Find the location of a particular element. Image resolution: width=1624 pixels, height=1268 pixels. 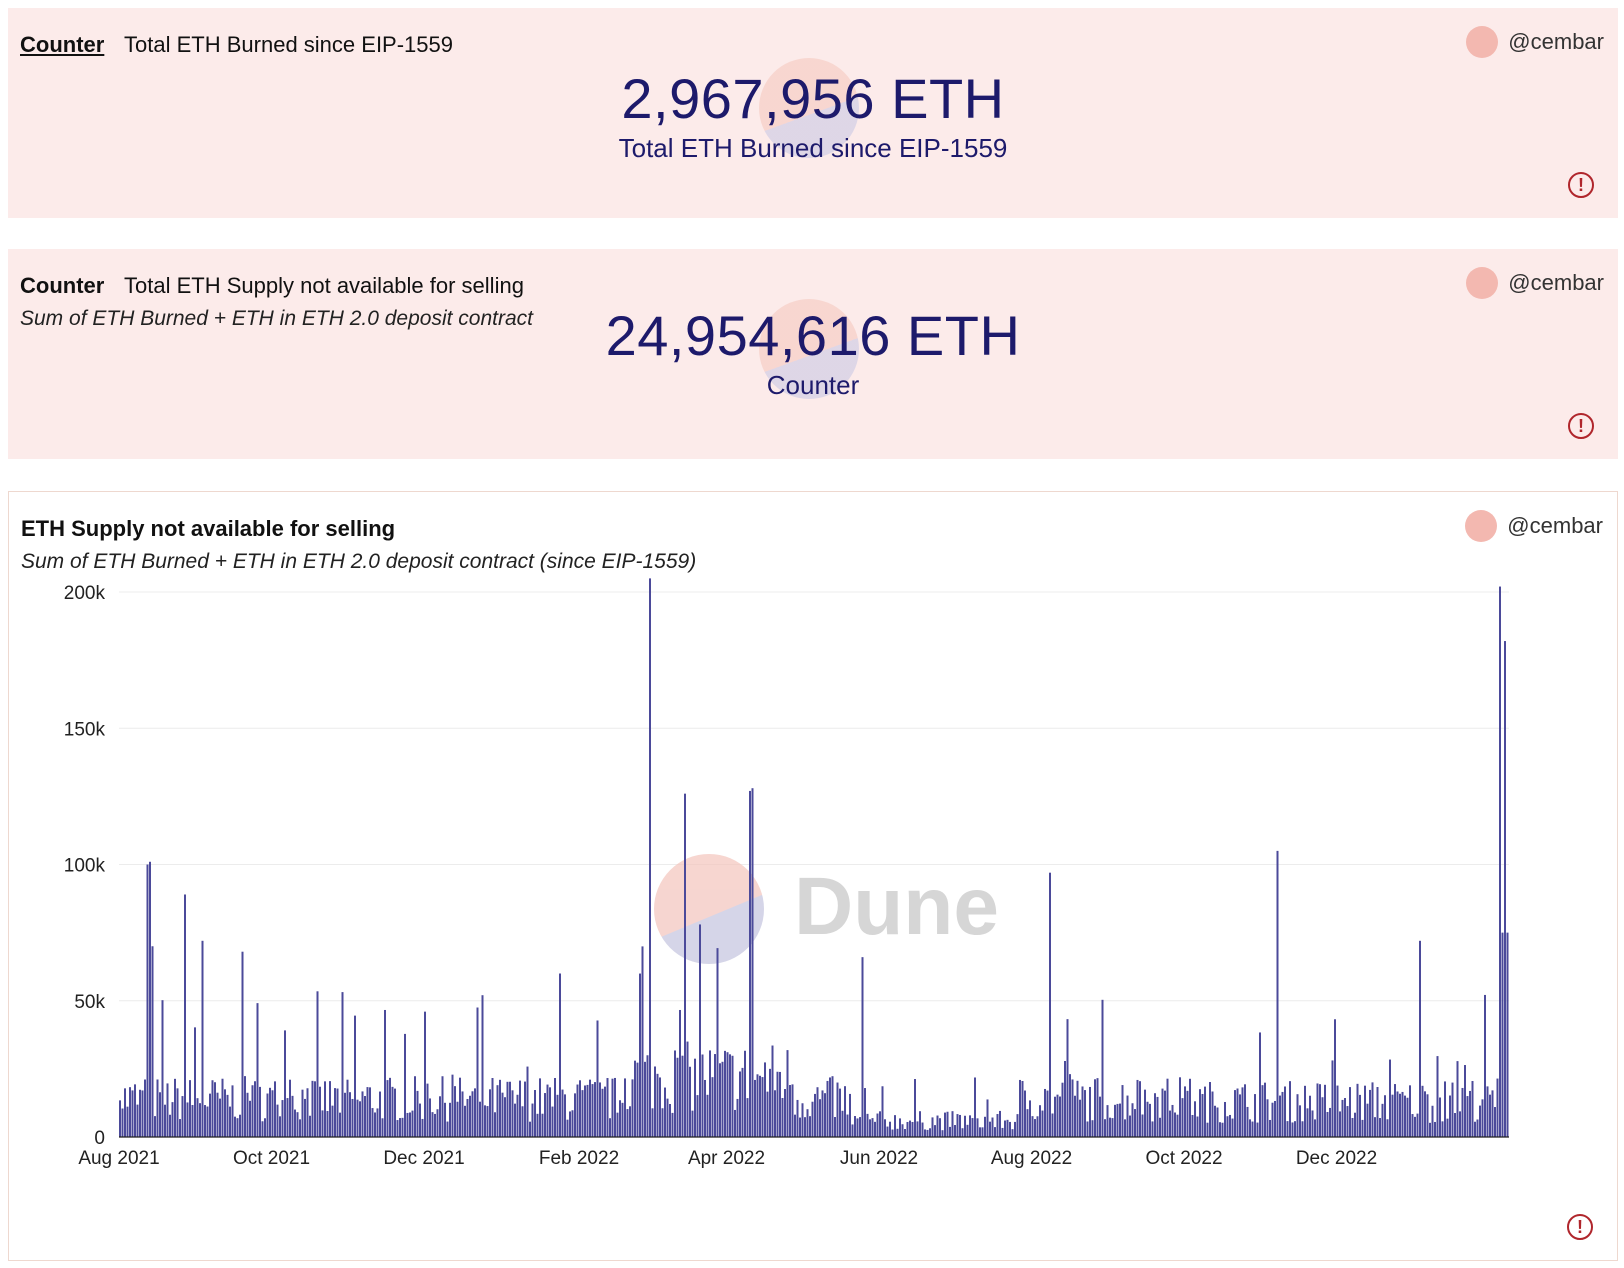

y-tick-label: 200k is located at coordinates (85, 593).